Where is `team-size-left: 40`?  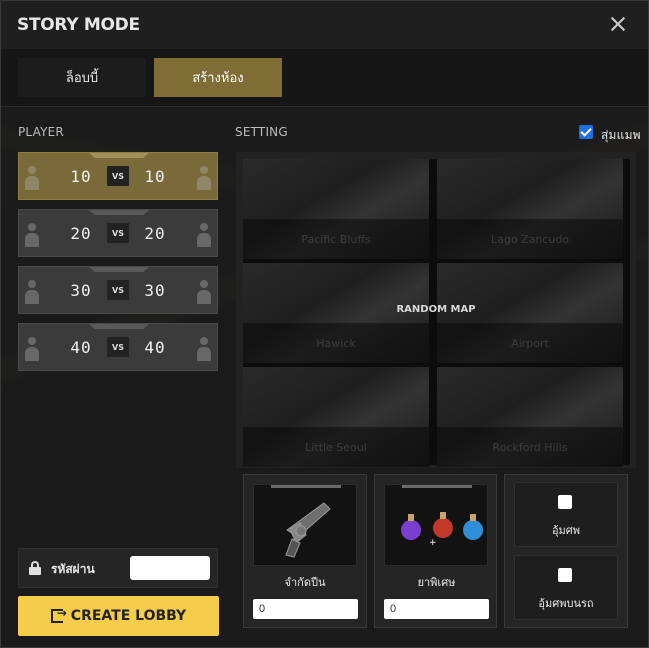
team-size-left: 40 is located at coordinates (81, 347).